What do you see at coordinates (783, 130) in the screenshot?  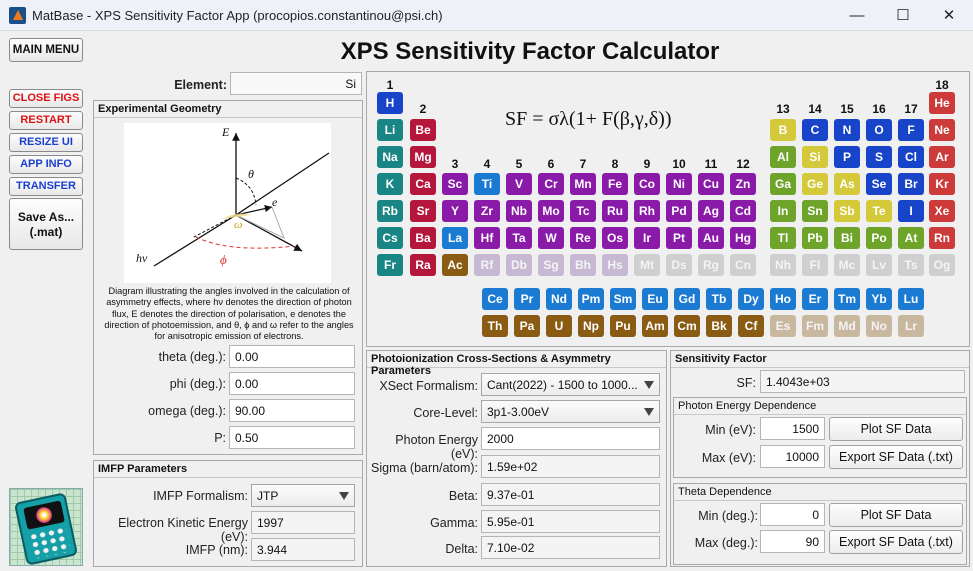 I see `element-B: B` at bounding box center [783, 130].